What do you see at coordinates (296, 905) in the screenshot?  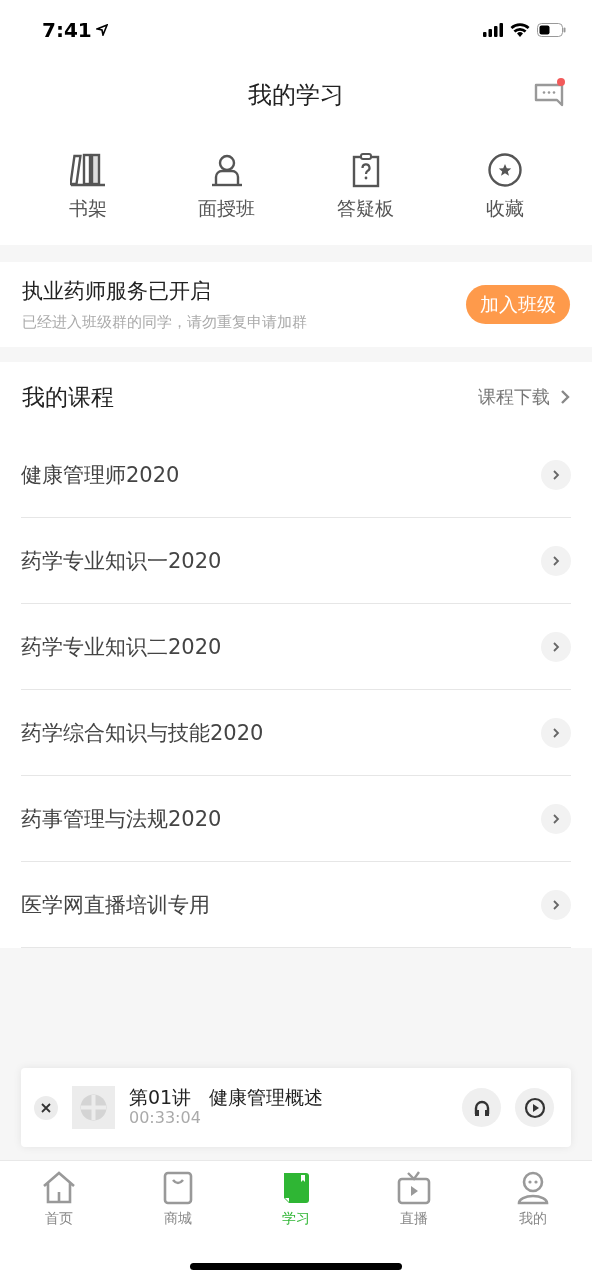 I see `course-item: 医学网直播培训专用` at bounding box center [296, 905].